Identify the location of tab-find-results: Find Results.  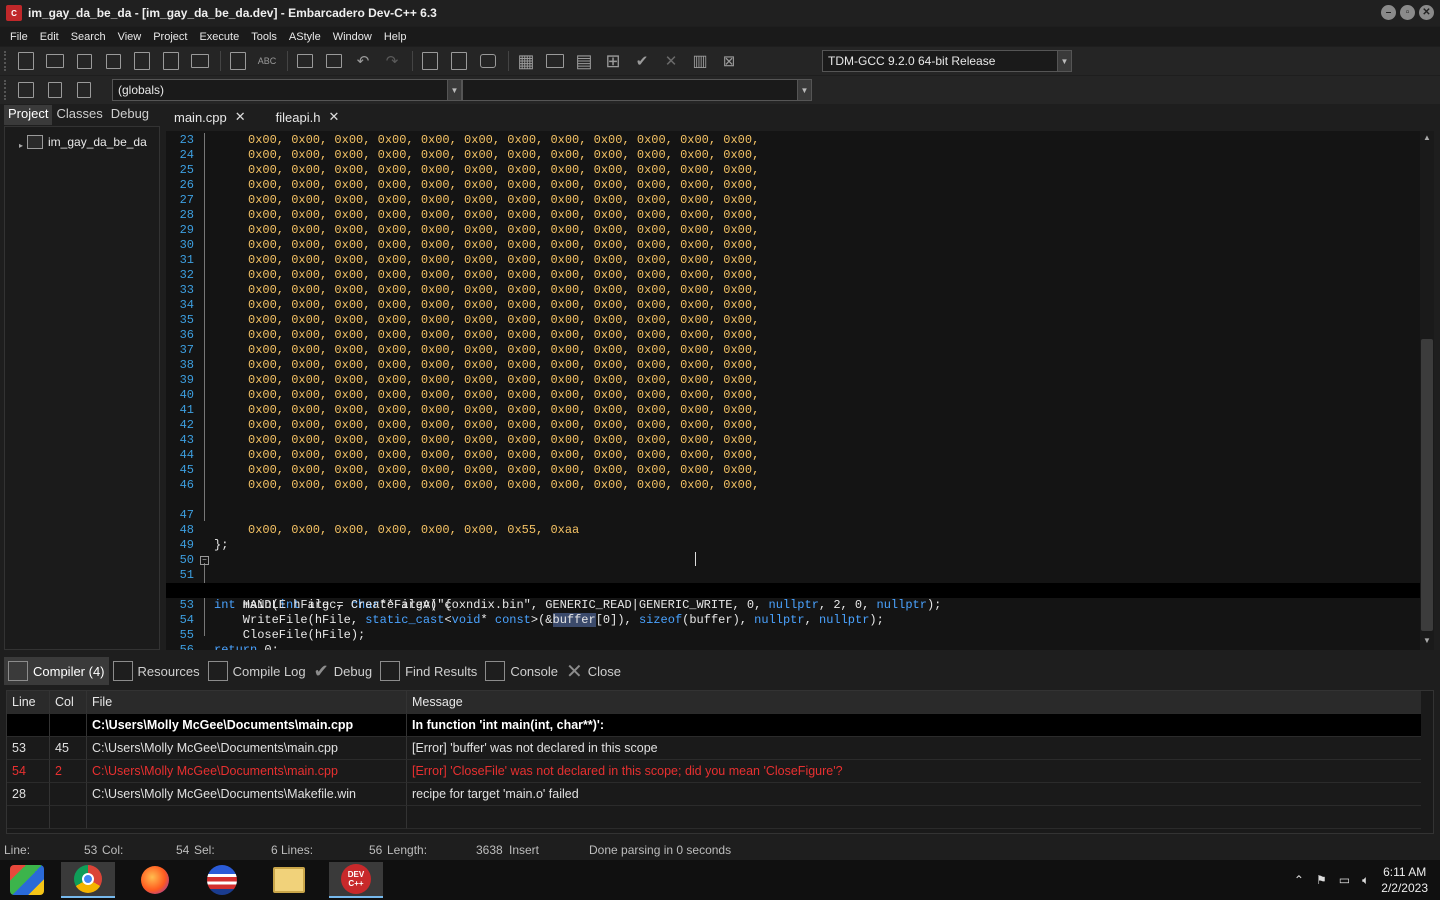
(428, 671).